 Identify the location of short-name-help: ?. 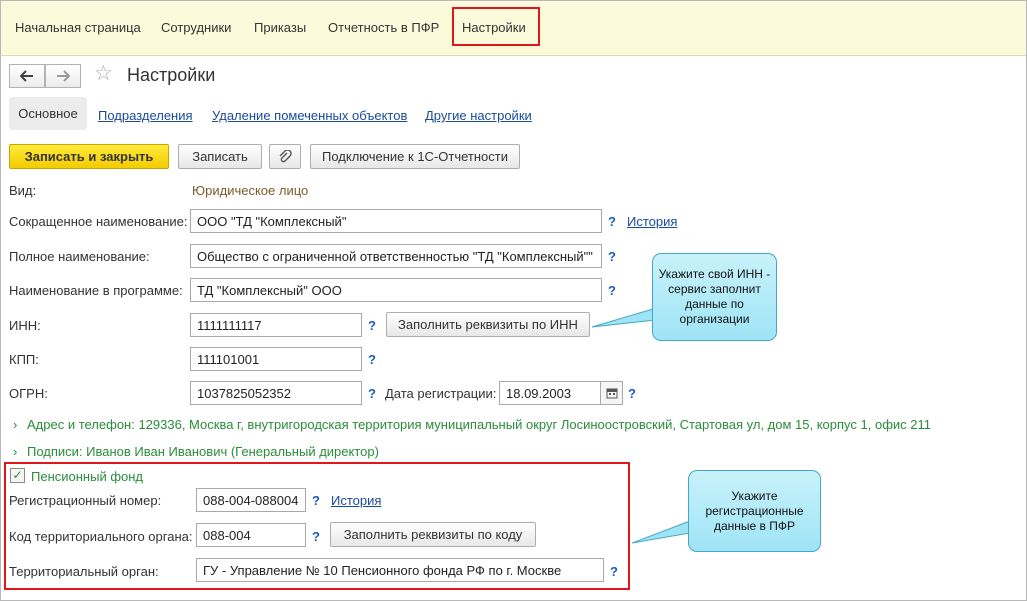
(612, 221).